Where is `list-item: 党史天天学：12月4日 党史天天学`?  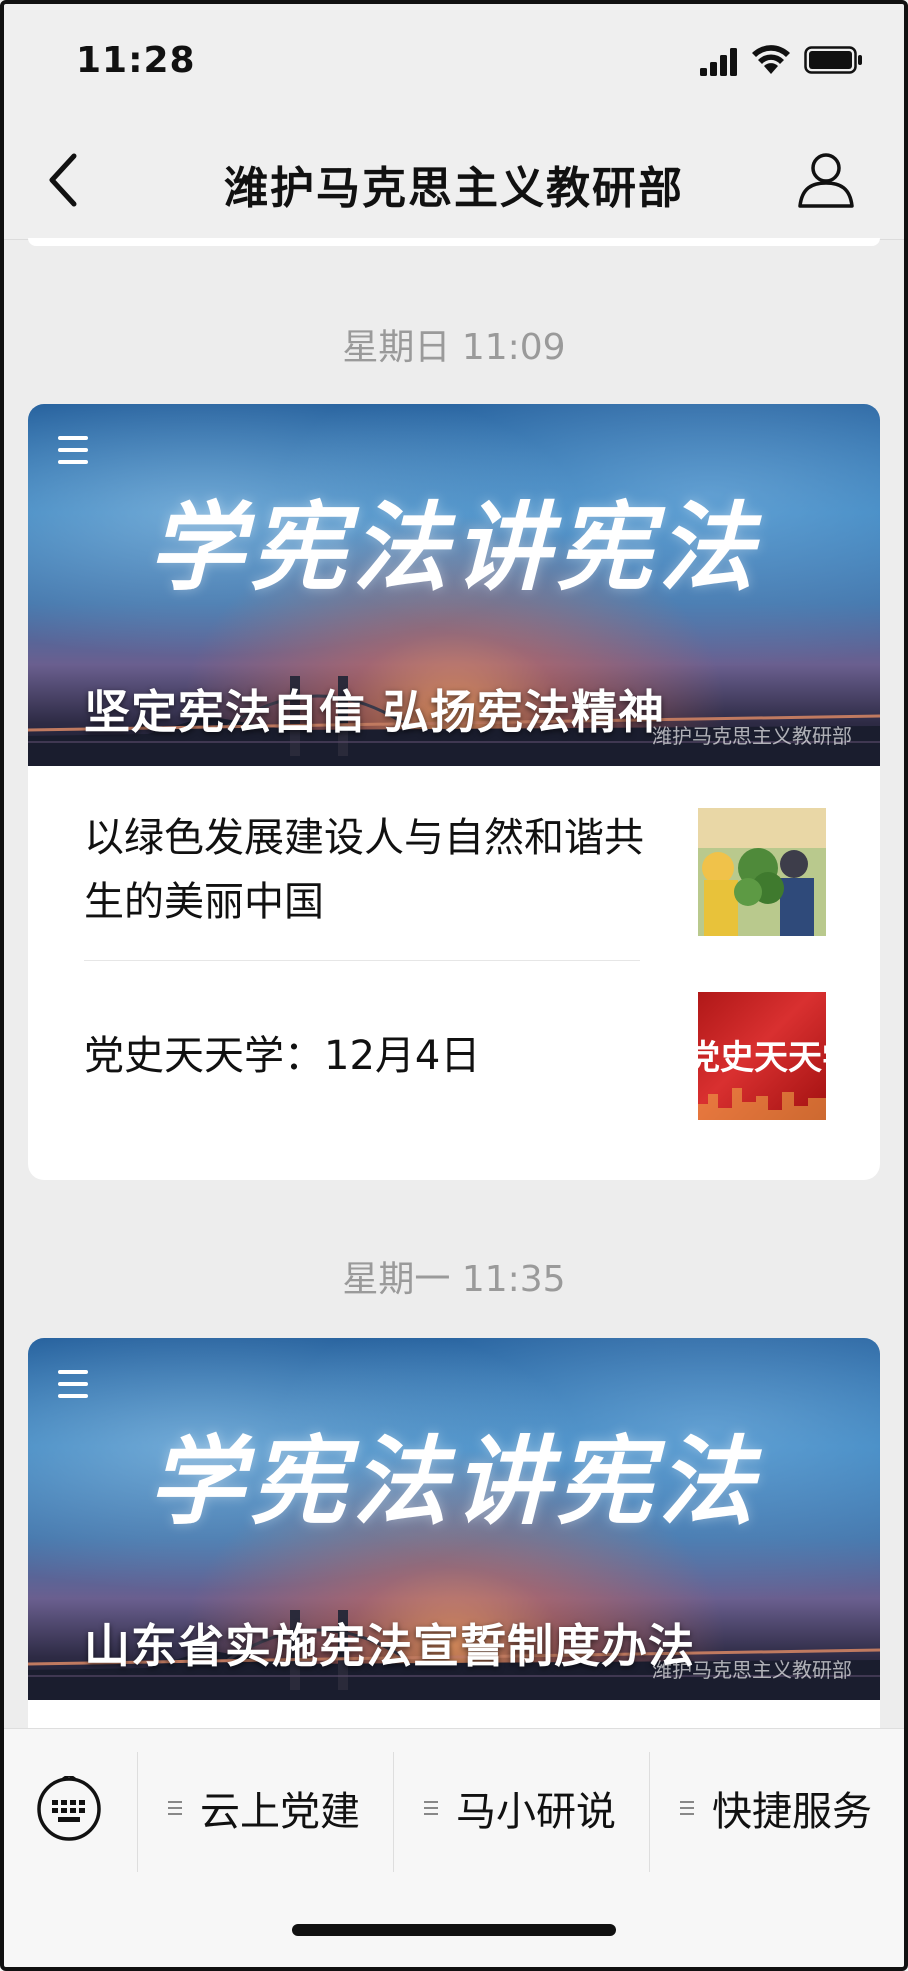 list-item: 党史天天学：12月4日 党史天天学 is located at coordinates (454, 1060).